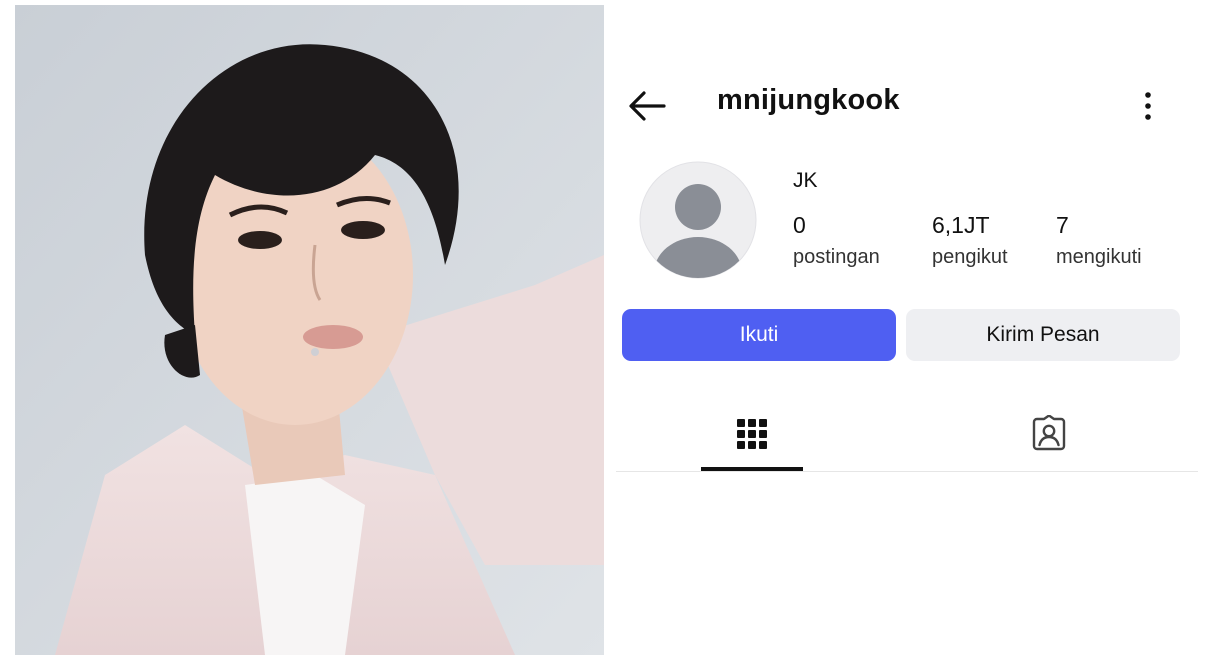 Image resolution: width=1220 pixels, height=664 pixels. I want to click on profile-display-name: JK, so click(805, 180).